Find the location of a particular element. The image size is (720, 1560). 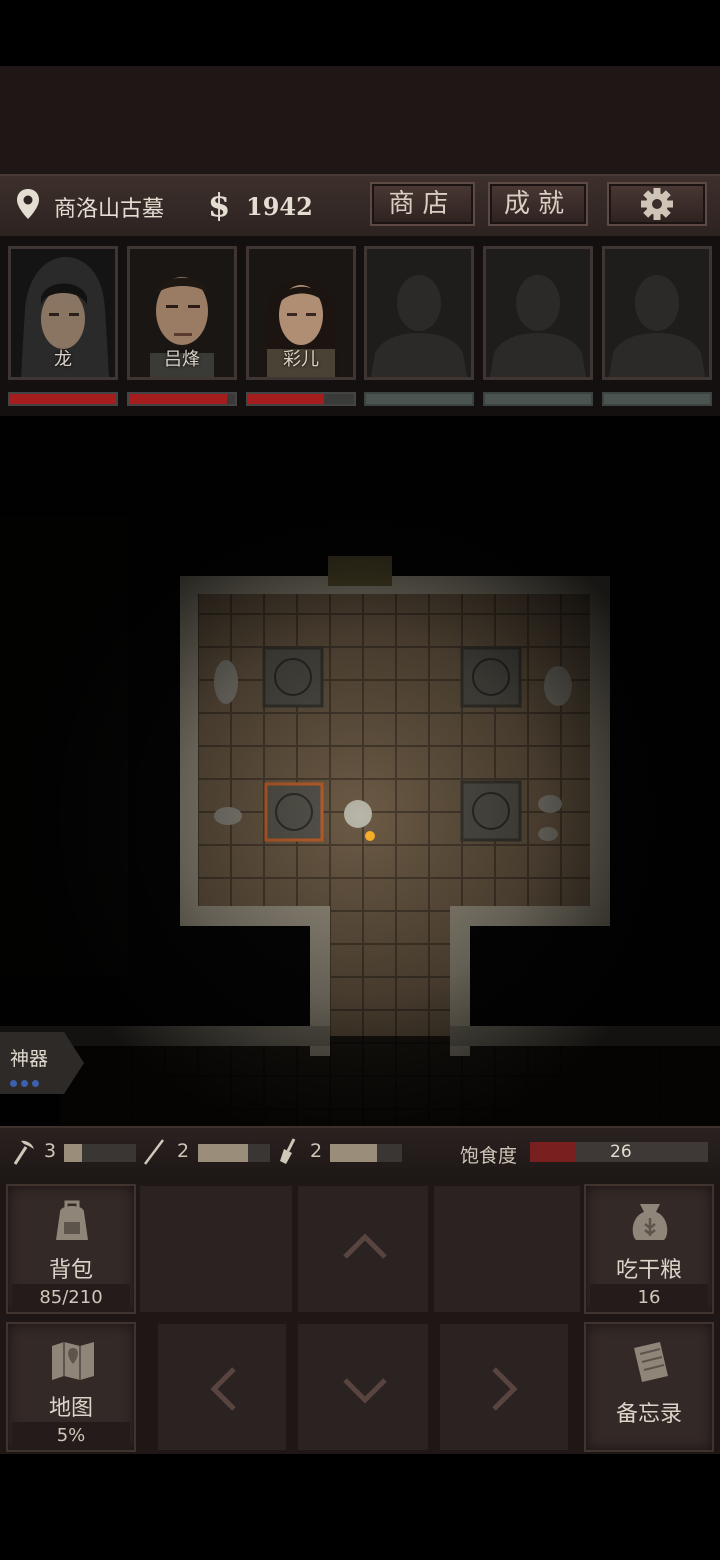

notebook-icon is located at coordinates (651, 1362).